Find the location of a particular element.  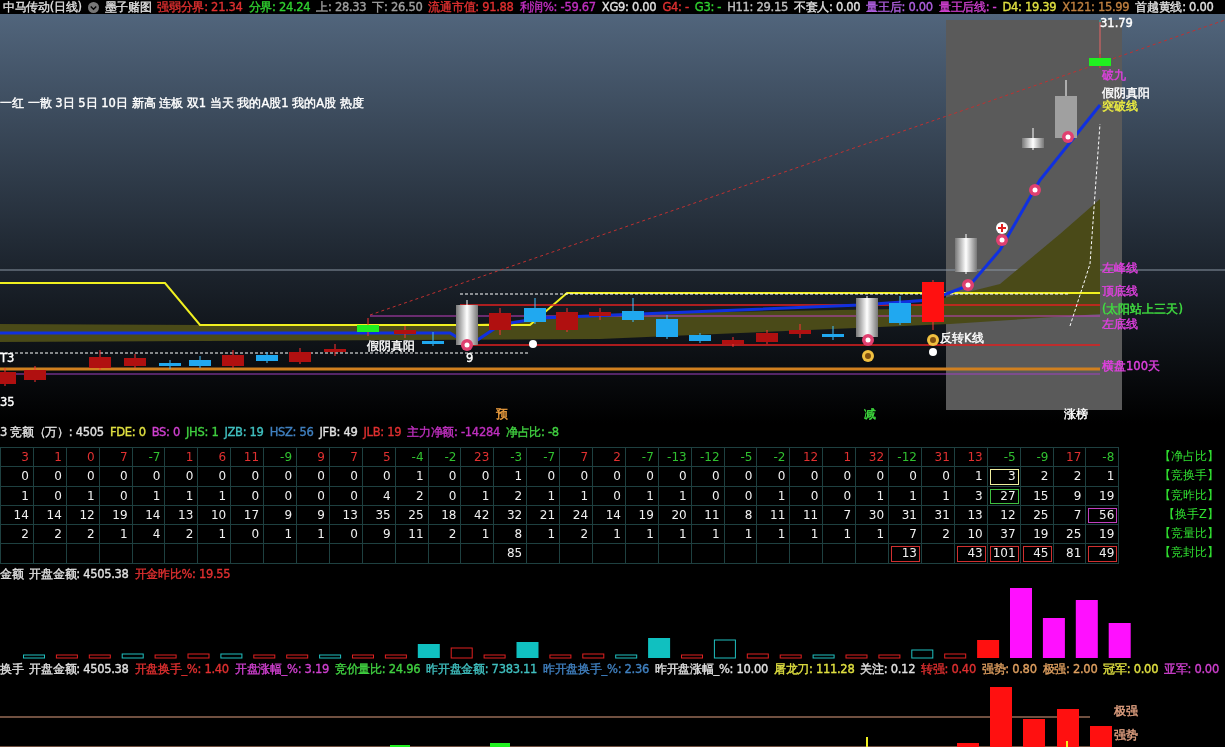

indicator-value: 不套人: 0.00 is located at coordinates (827, 7).